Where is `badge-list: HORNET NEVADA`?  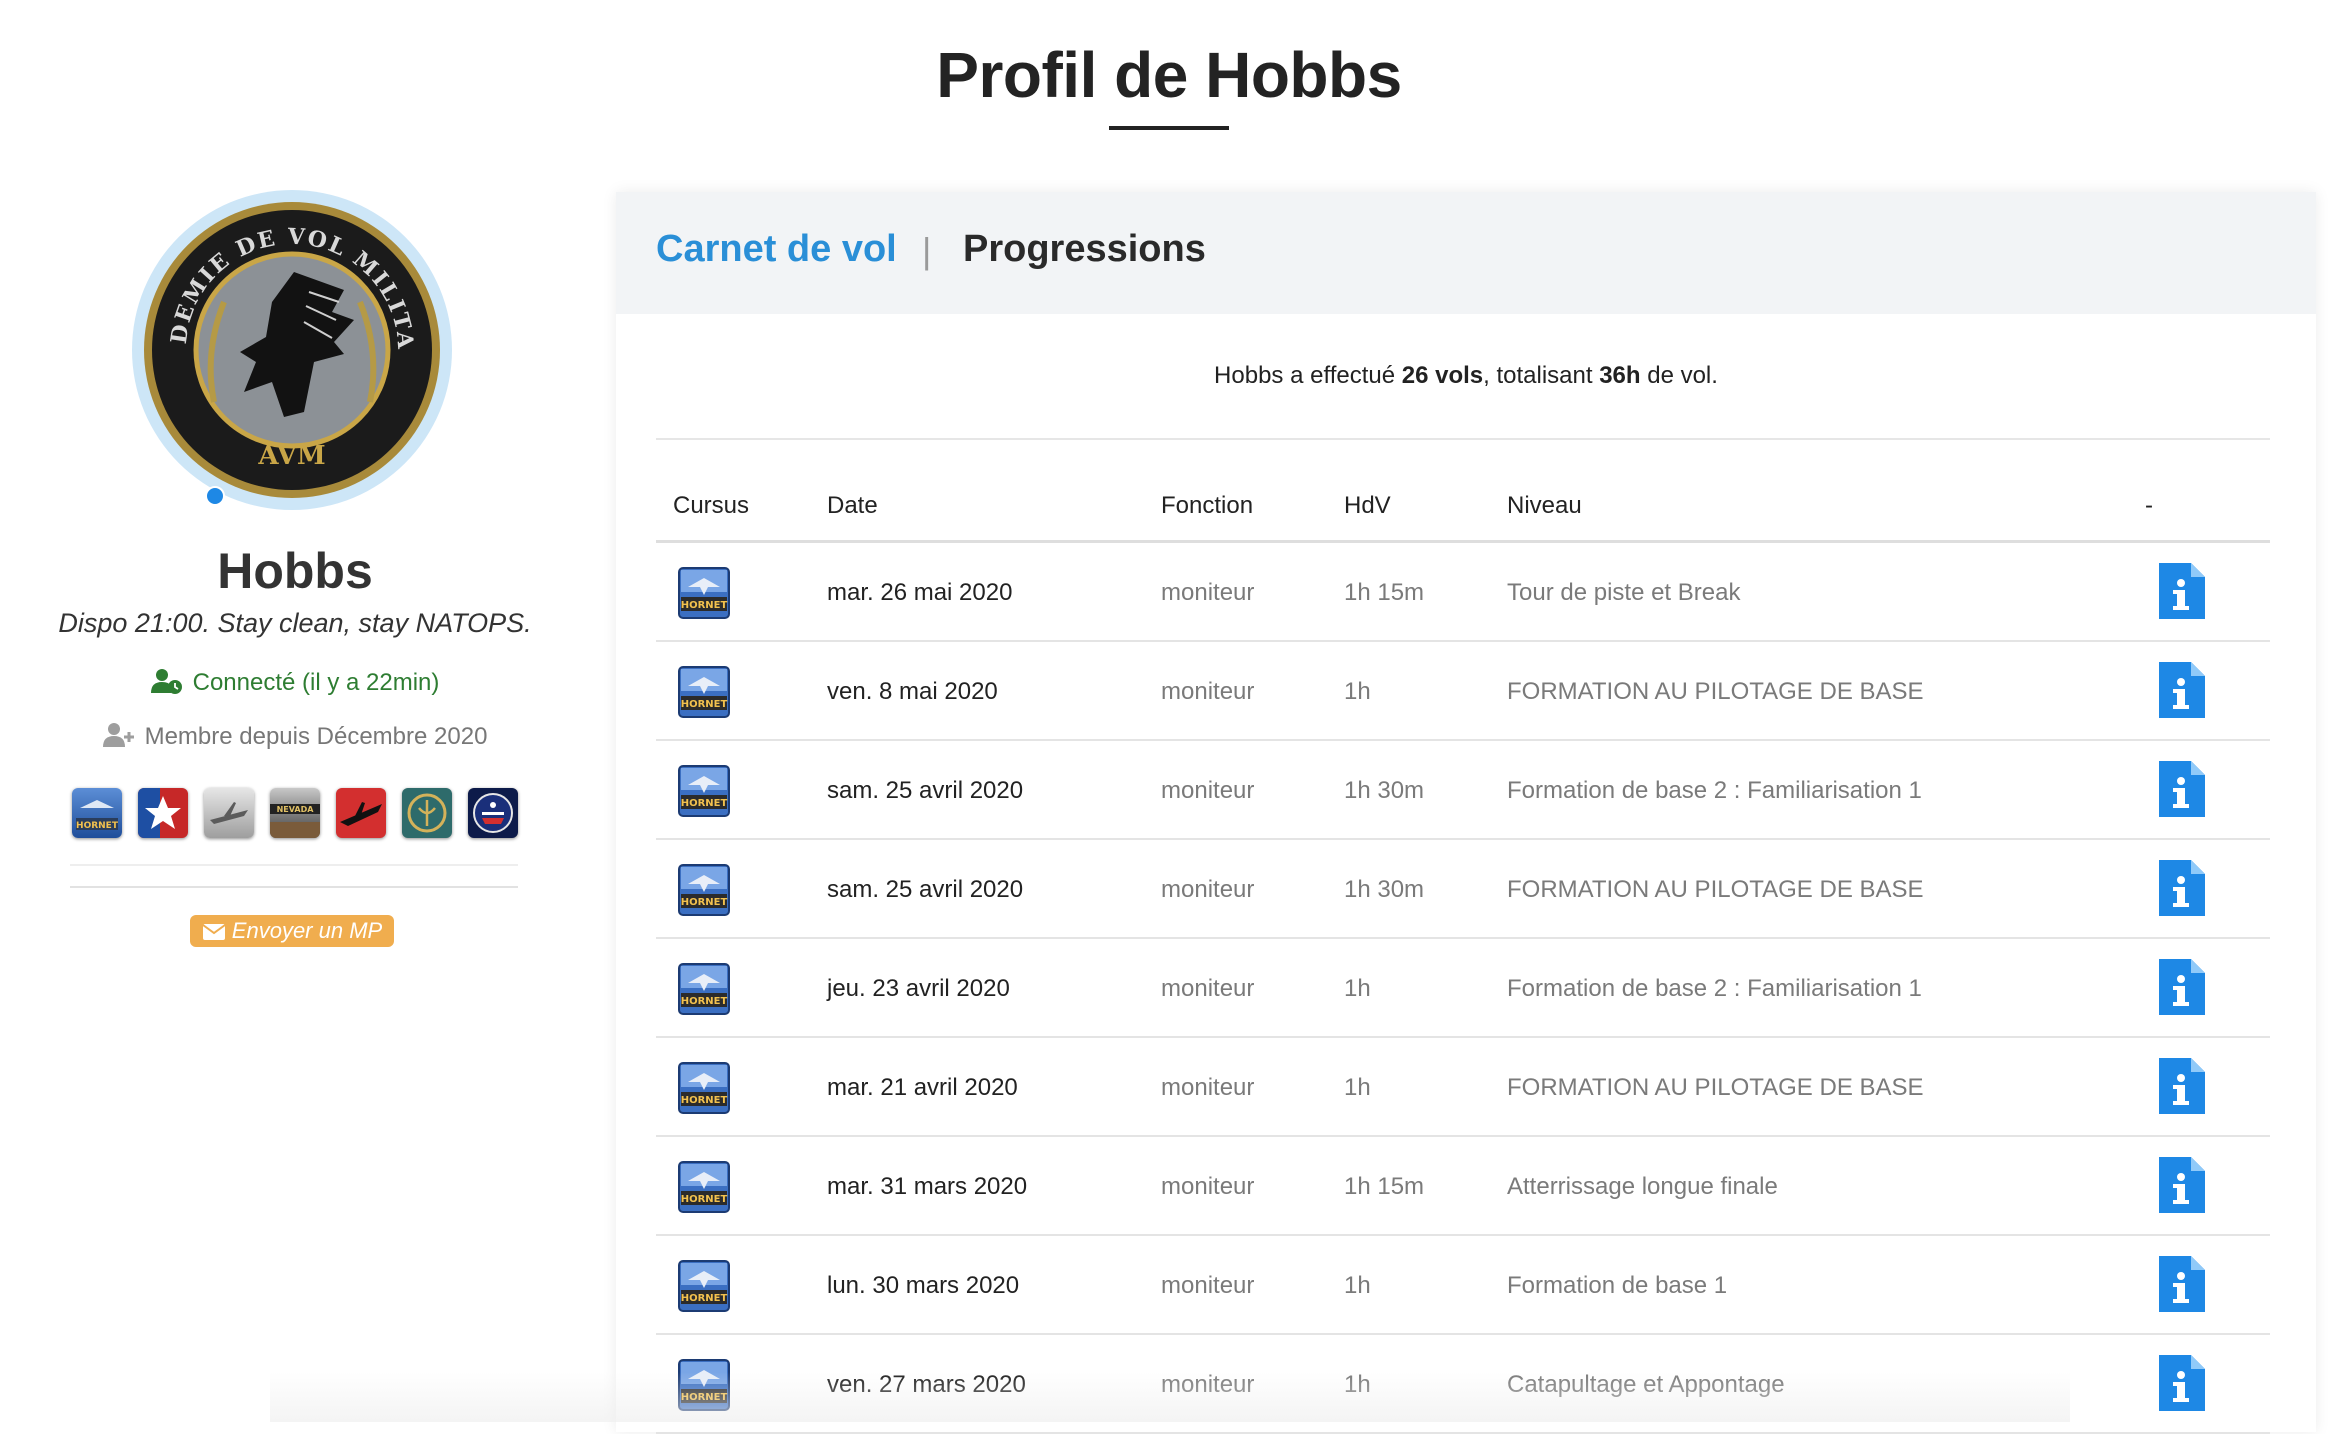
badge-list: HORNET NEVADA is located at coordinates (295, 814).